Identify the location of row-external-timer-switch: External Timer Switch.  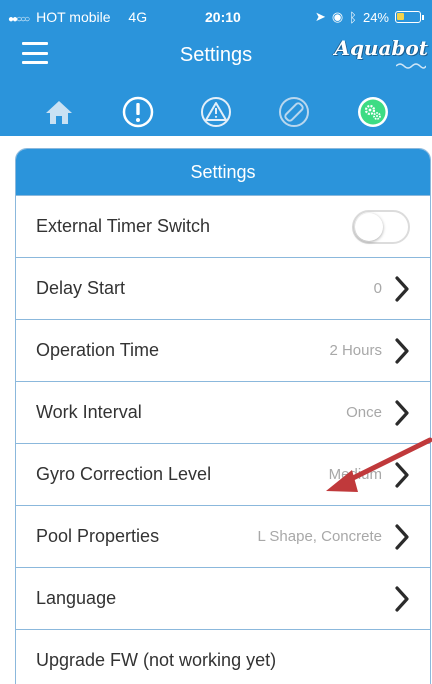
(223, 226).